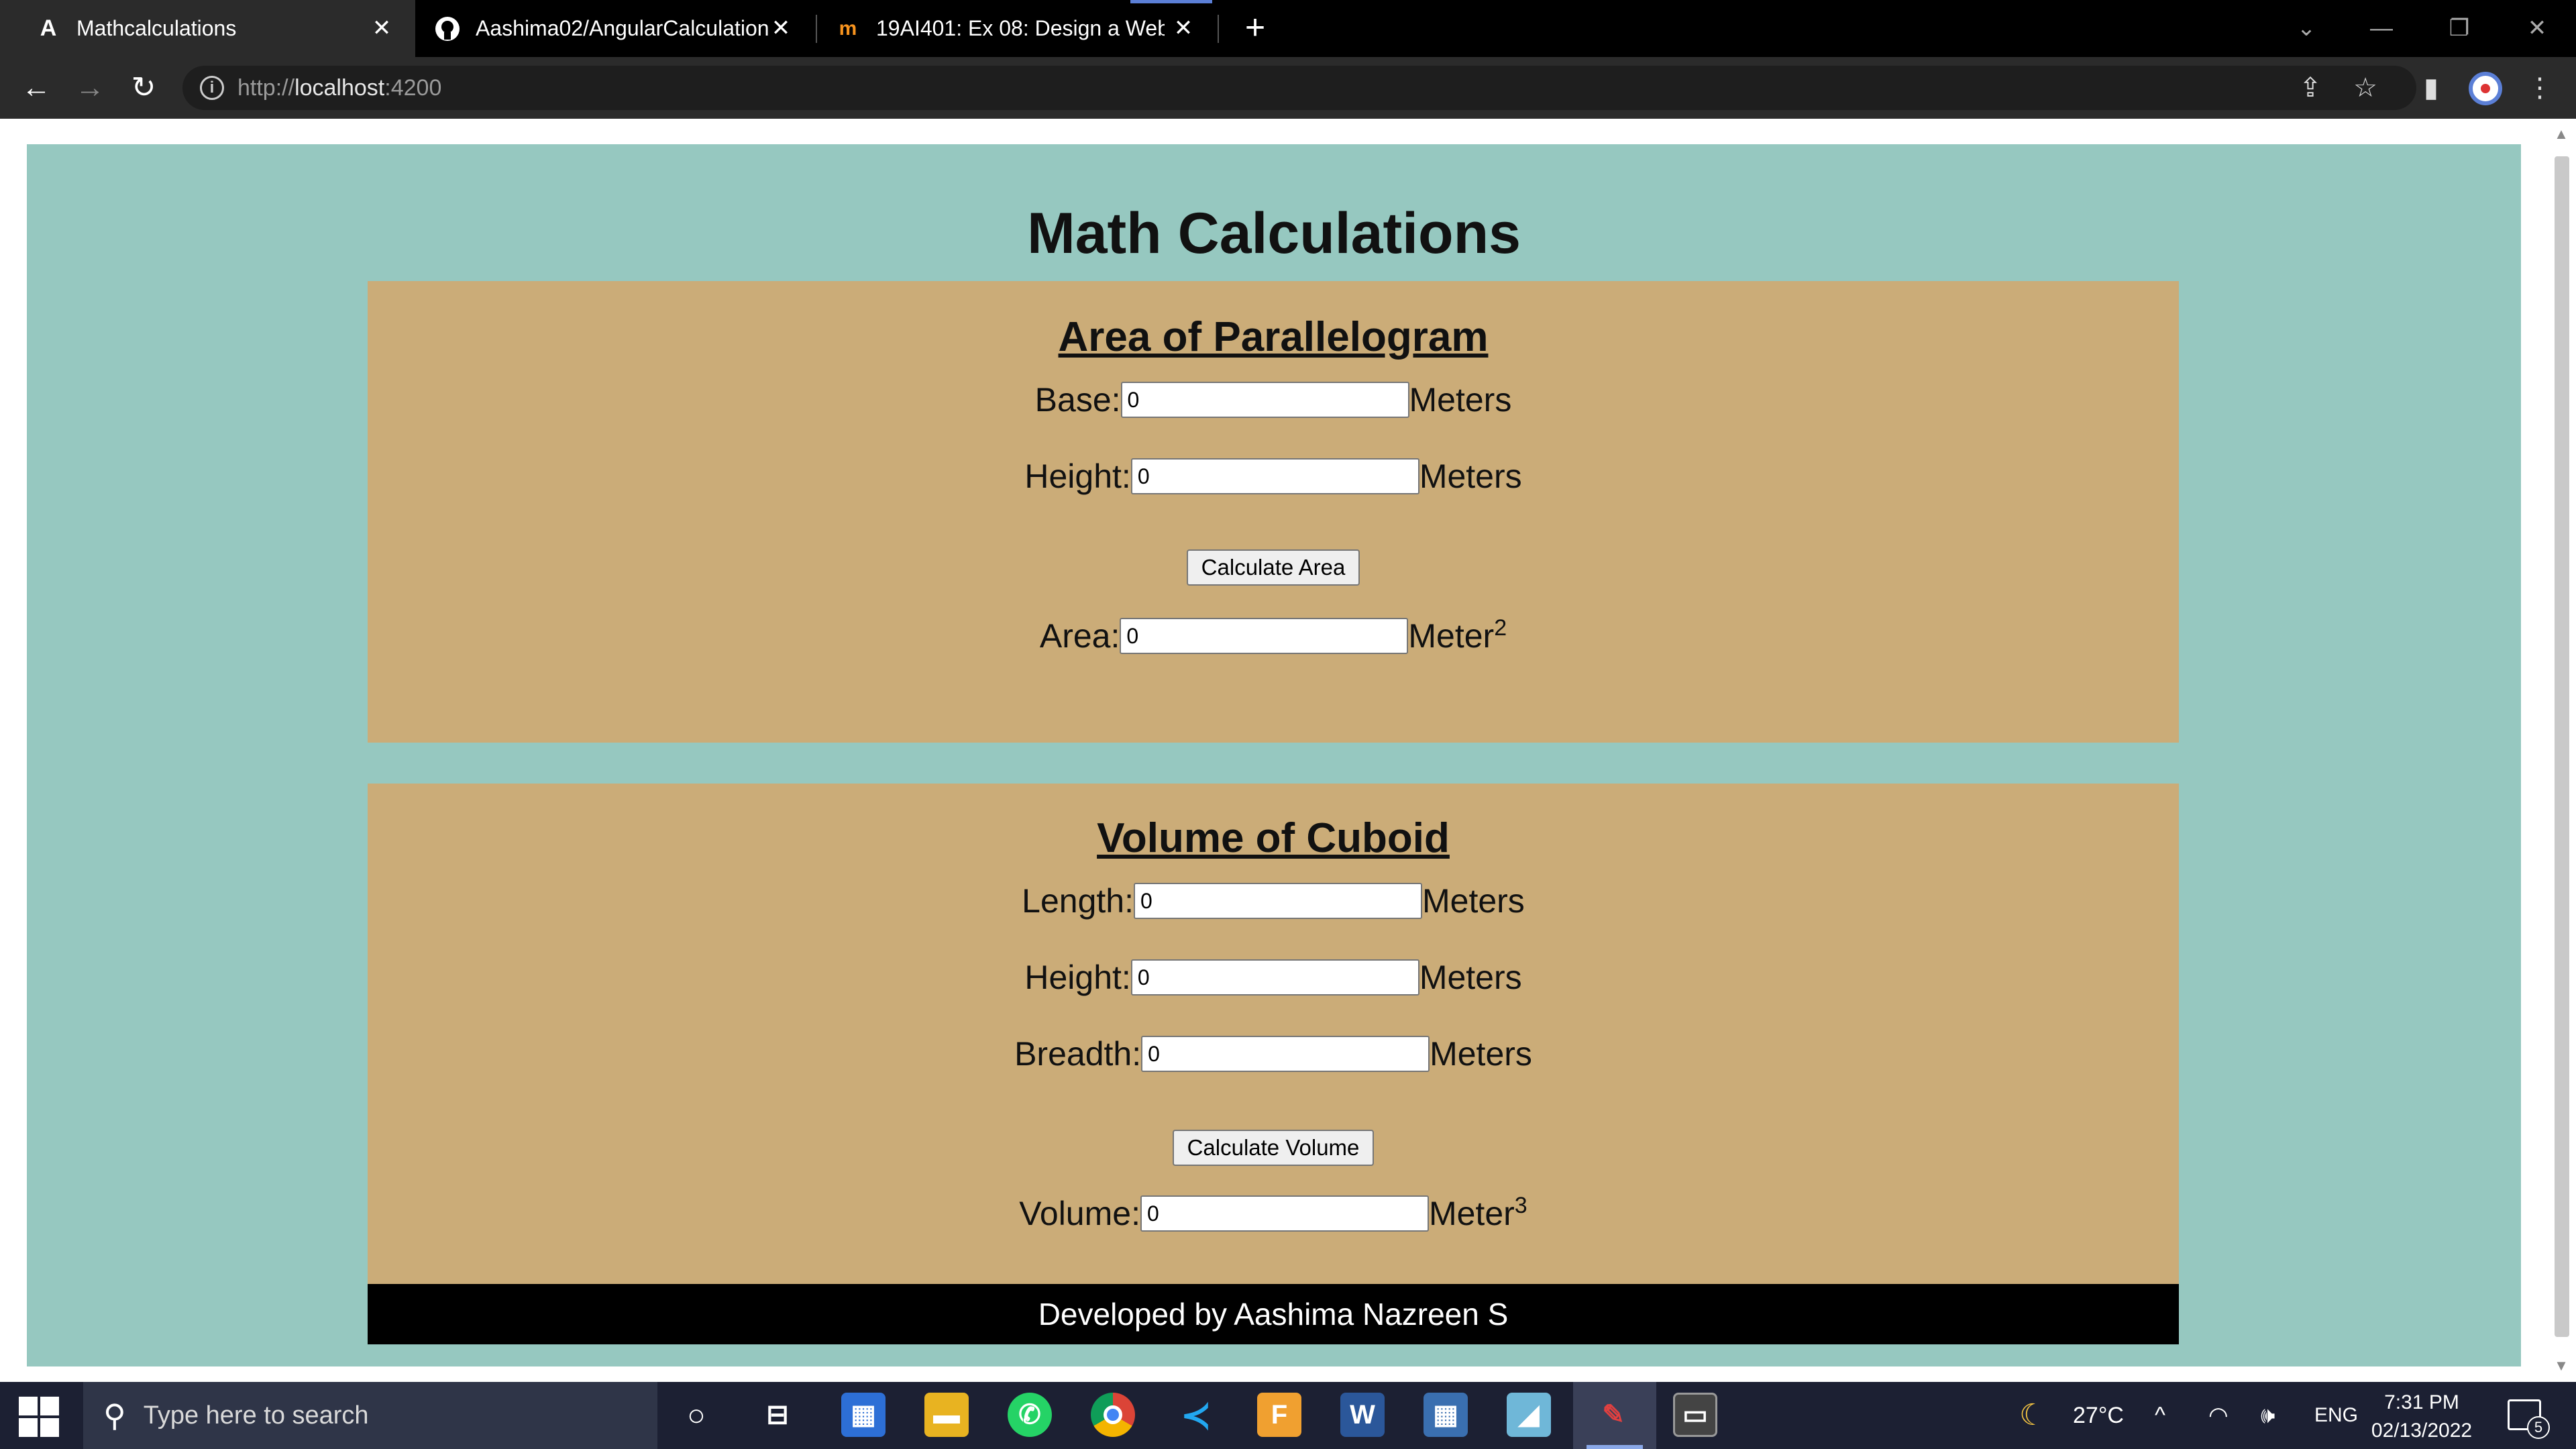  What do you see at coordinates (212, 88) in the screenshot?
I see `site-info-icon: i` at bounding box center [212, 88].